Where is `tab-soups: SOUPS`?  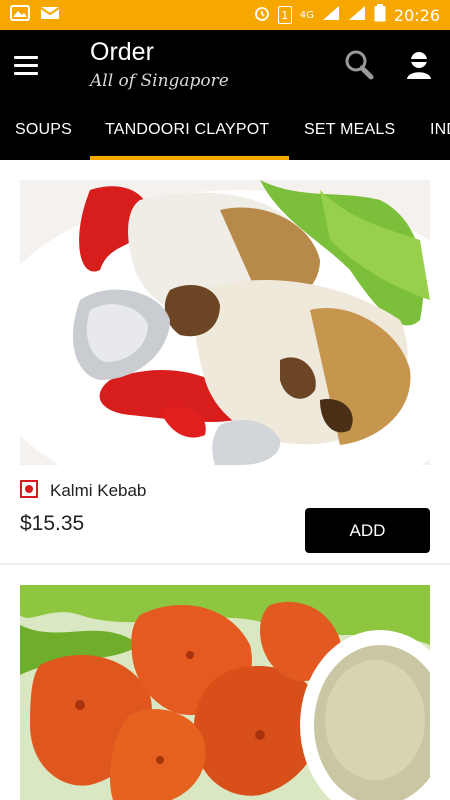
tab-soups: SOUPS is located at coordinates (43, 130).